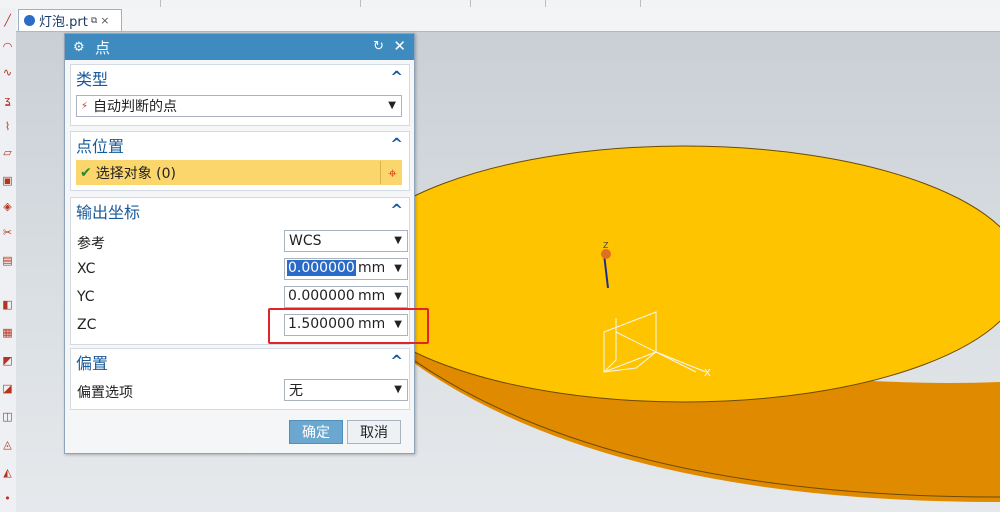 This screenshot has width=1000, height=512. What do you see at coordinates (371, 296) in the screenshot?
I see `yc-unit: mm` at bounding box center [371, 296].